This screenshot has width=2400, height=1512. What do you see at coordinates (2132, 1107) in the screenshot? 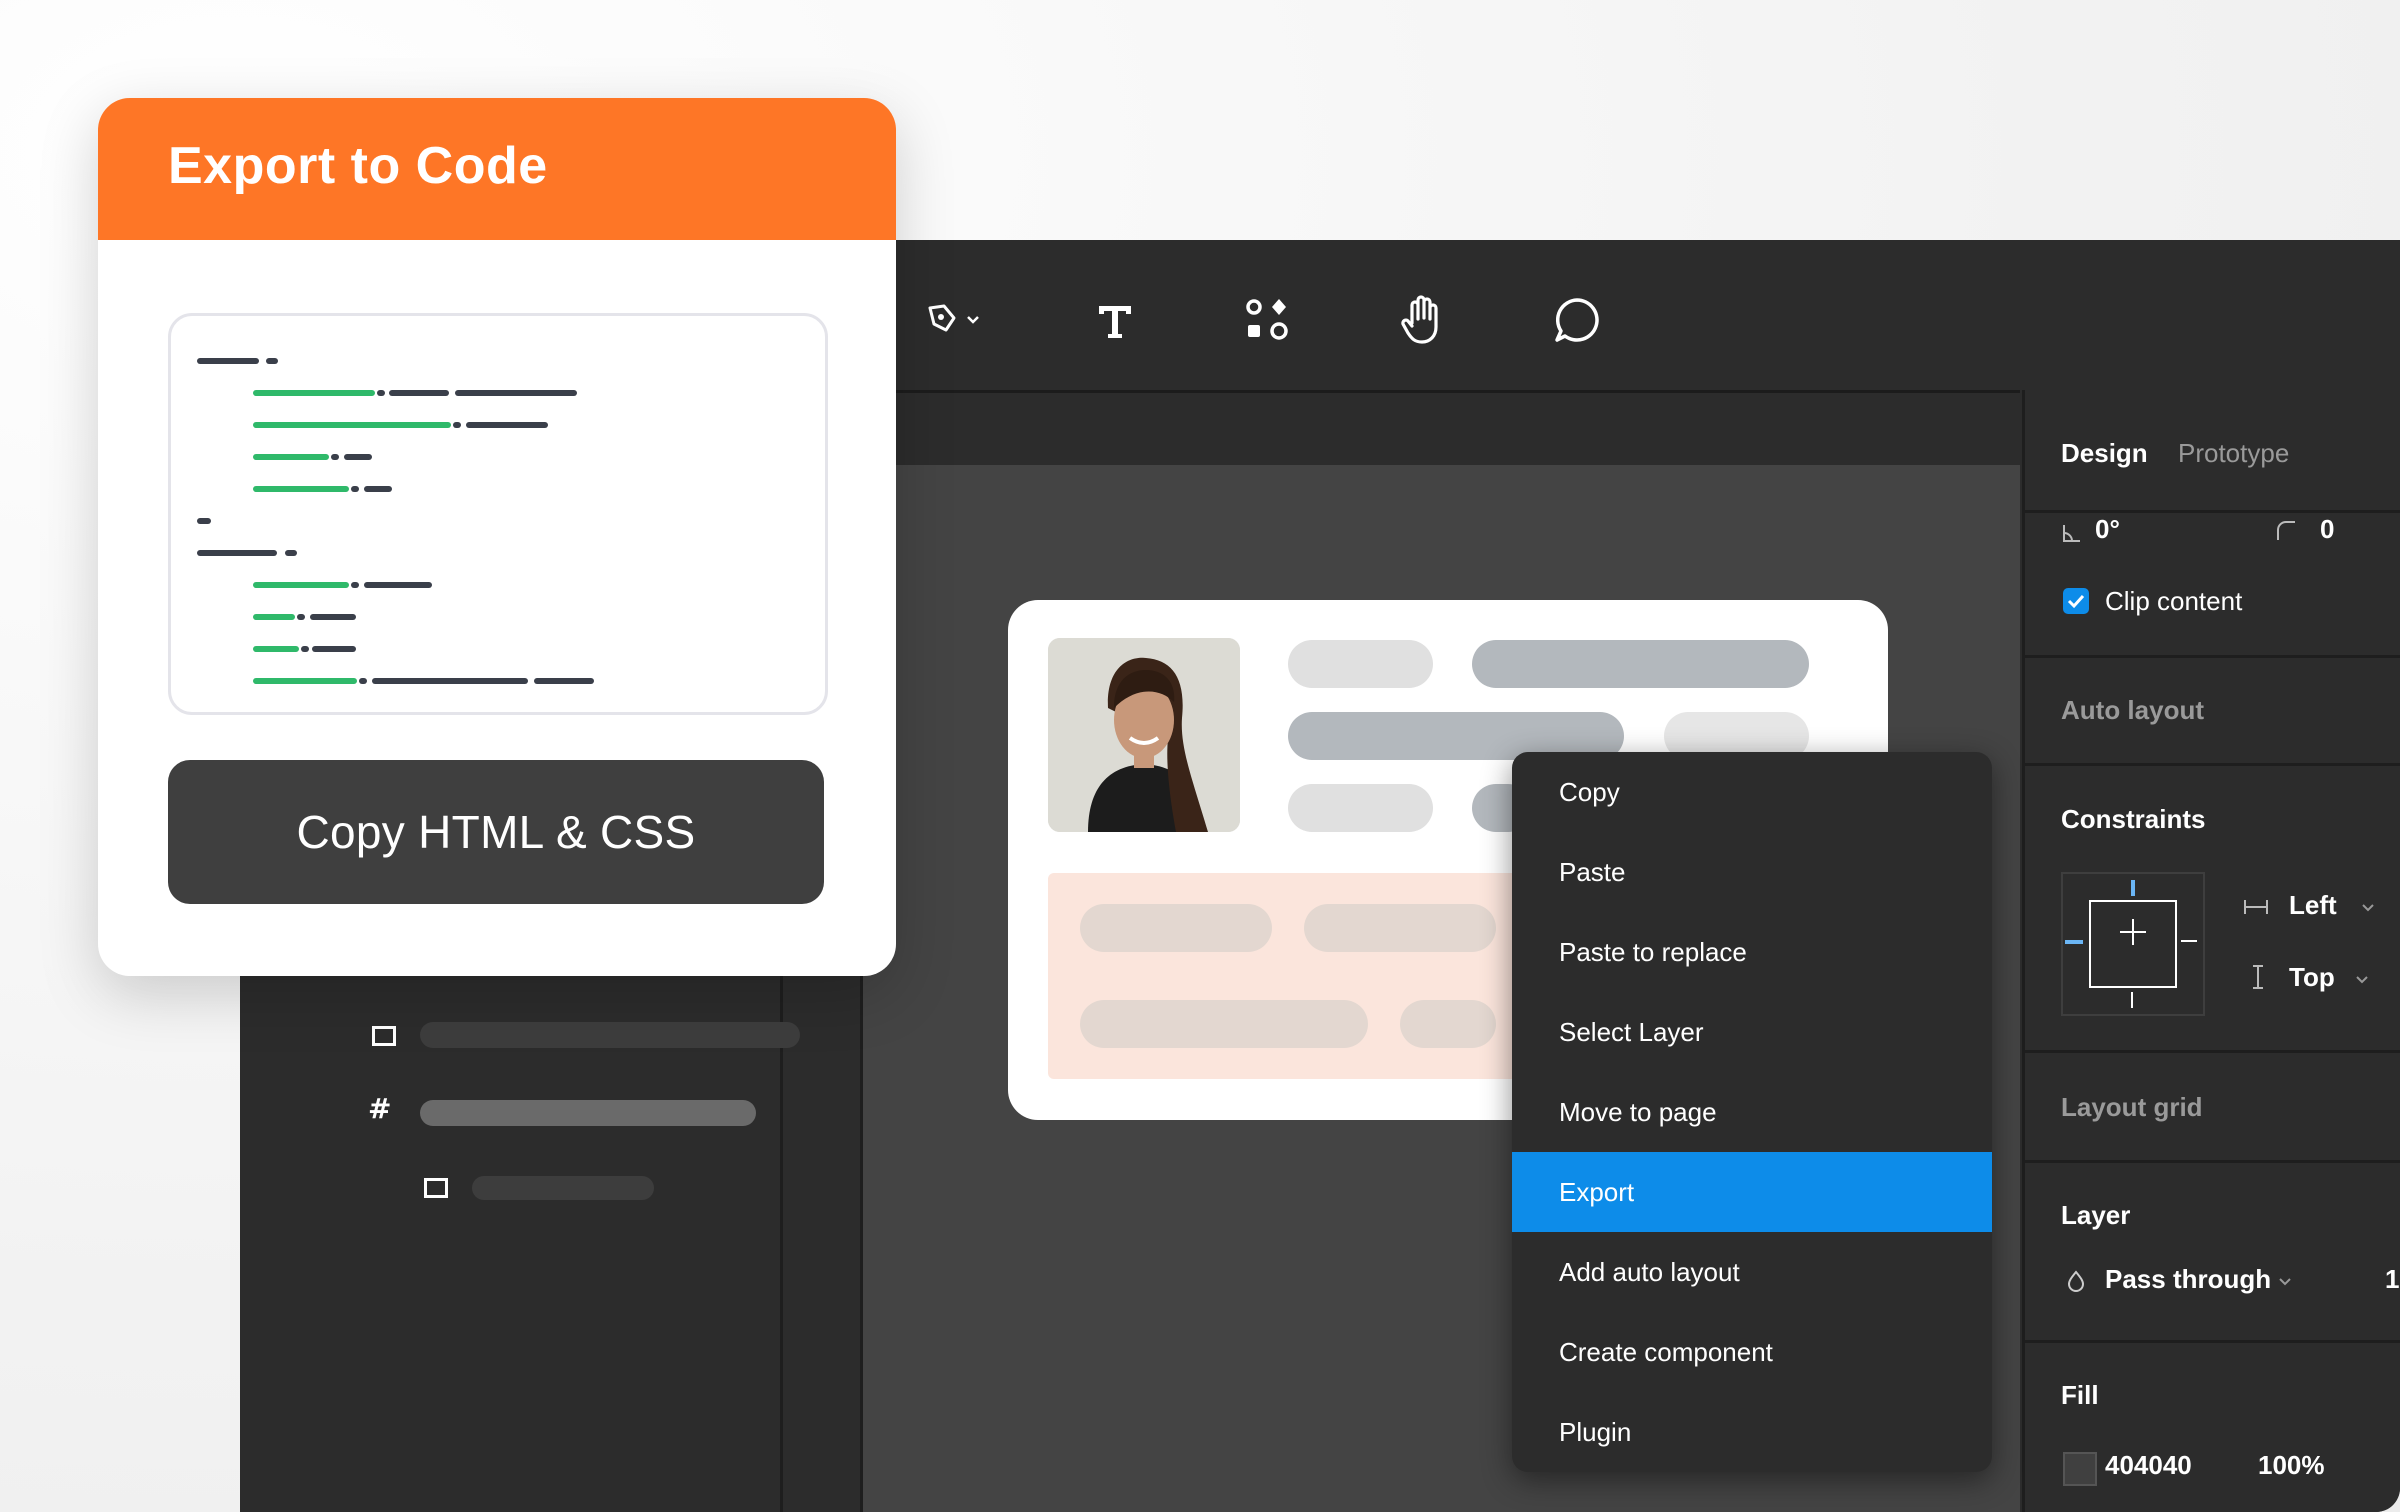
I see `layout-grid-heading: Layout grid` at bounding box center [2132, 1107].